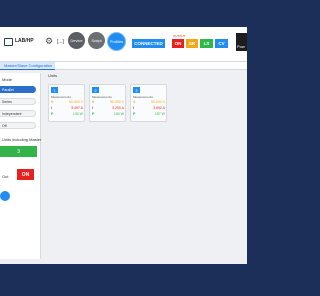 This screenshot has width=320, height=296. What do you see at coordinates (123, 66) in the screenshot?
I see `tab-strip: Master/Slave Configuration` at bounding box center [123, 66].